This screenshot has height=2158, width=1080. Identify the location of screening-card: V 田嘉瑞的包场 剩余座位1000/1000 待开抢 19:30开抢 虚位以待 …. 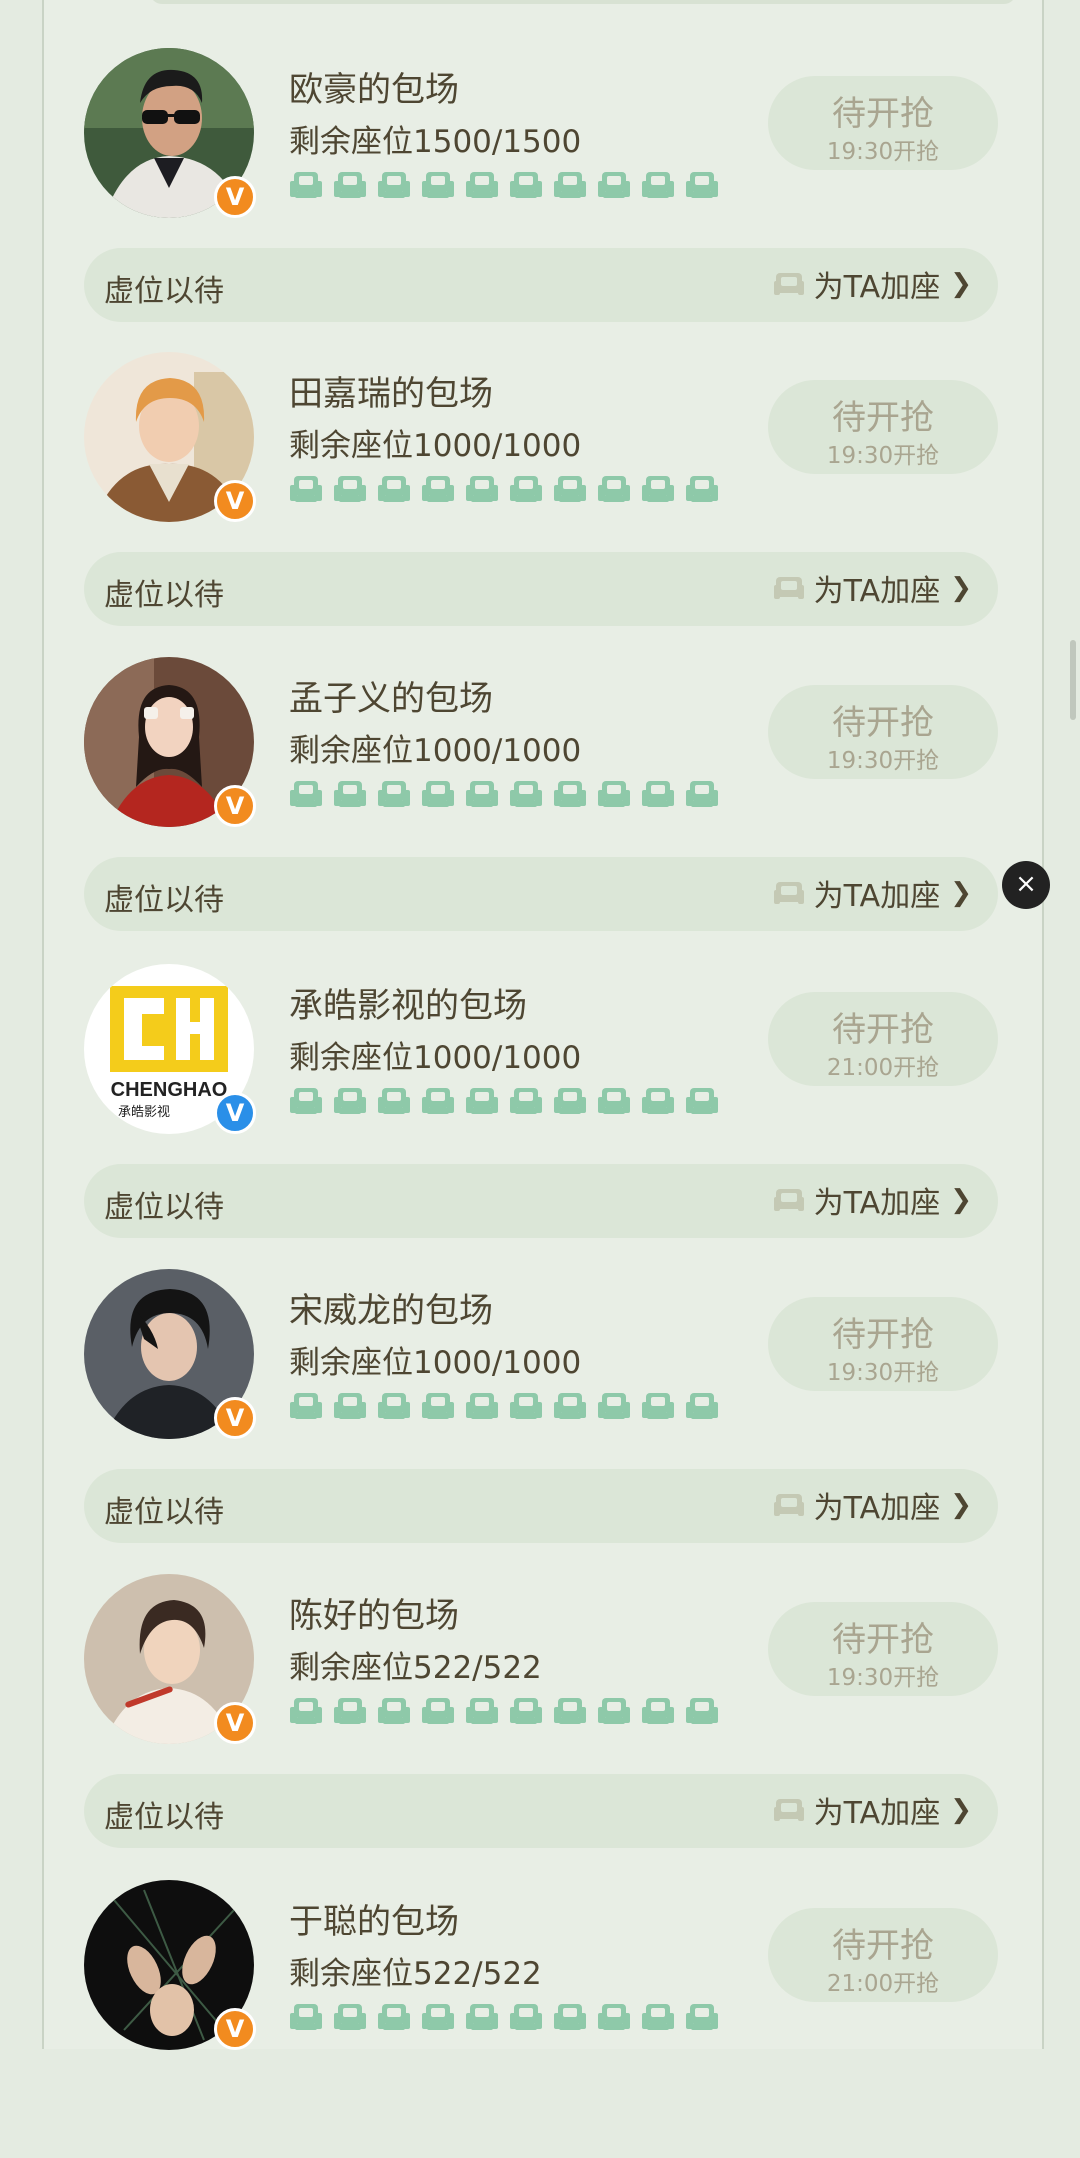
(541, 485).